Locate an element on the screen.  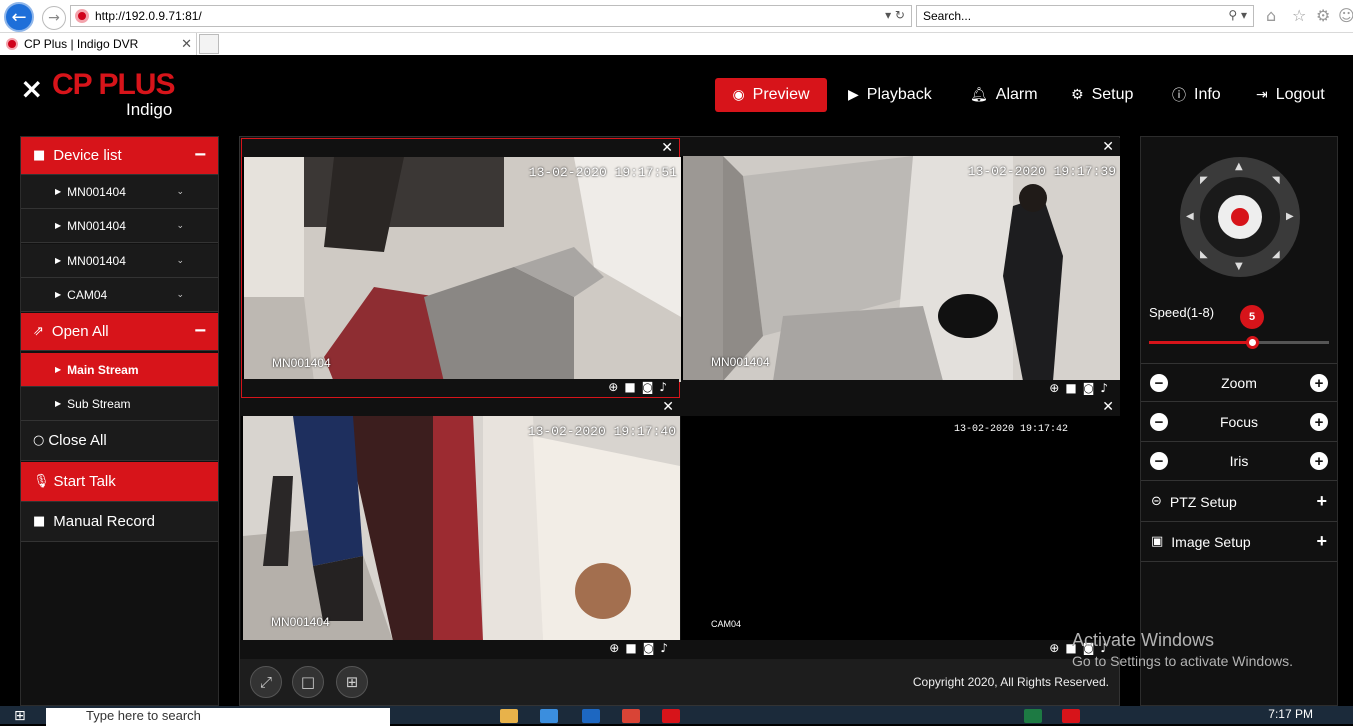
iris-label: Iris is located at coordinates (1239, 461).